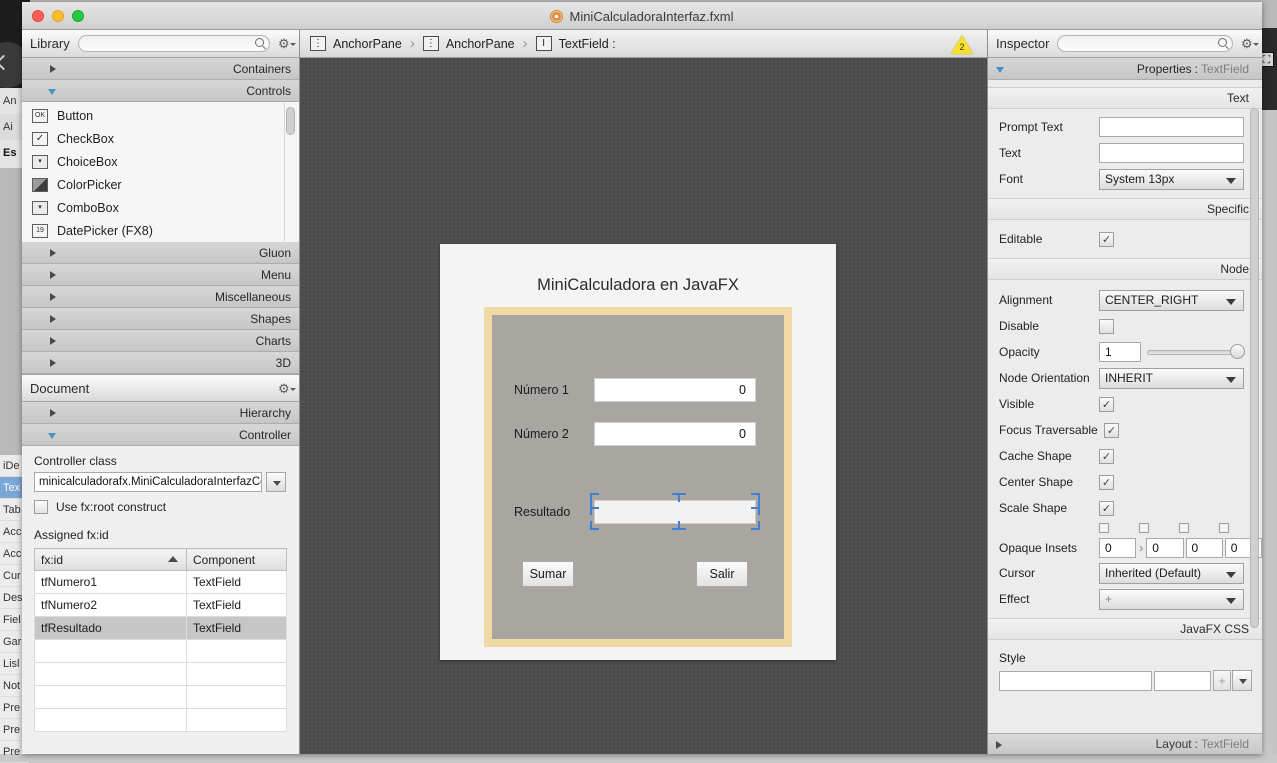 Image resolution: width=1277 pixels, height=763 pixels. I want to click on breadcrumb-label: AnchorPane, so click(367, 44).